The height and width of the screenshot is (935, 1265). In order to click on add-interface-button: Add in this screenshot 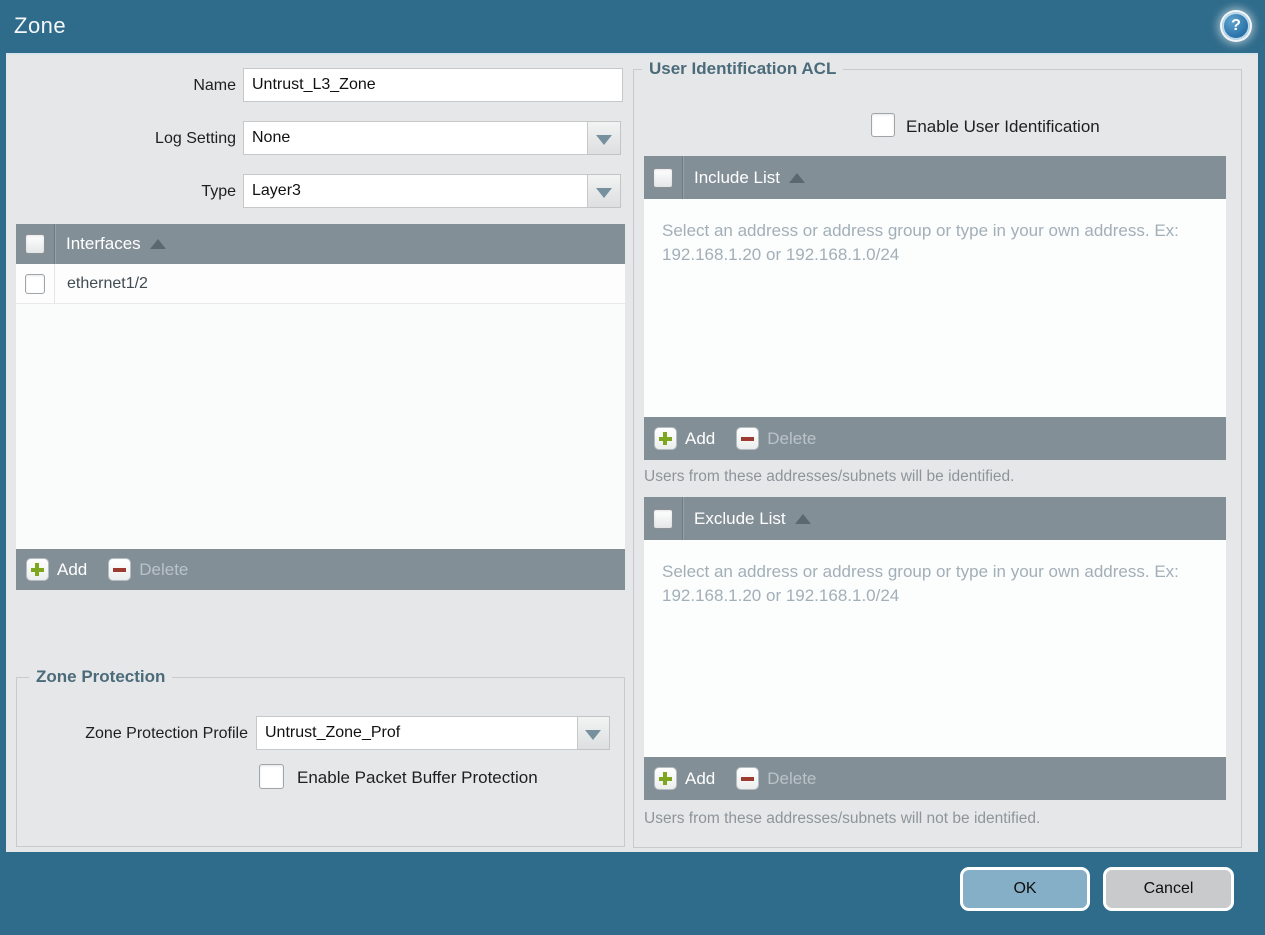, I will do `click(56, 569)`.